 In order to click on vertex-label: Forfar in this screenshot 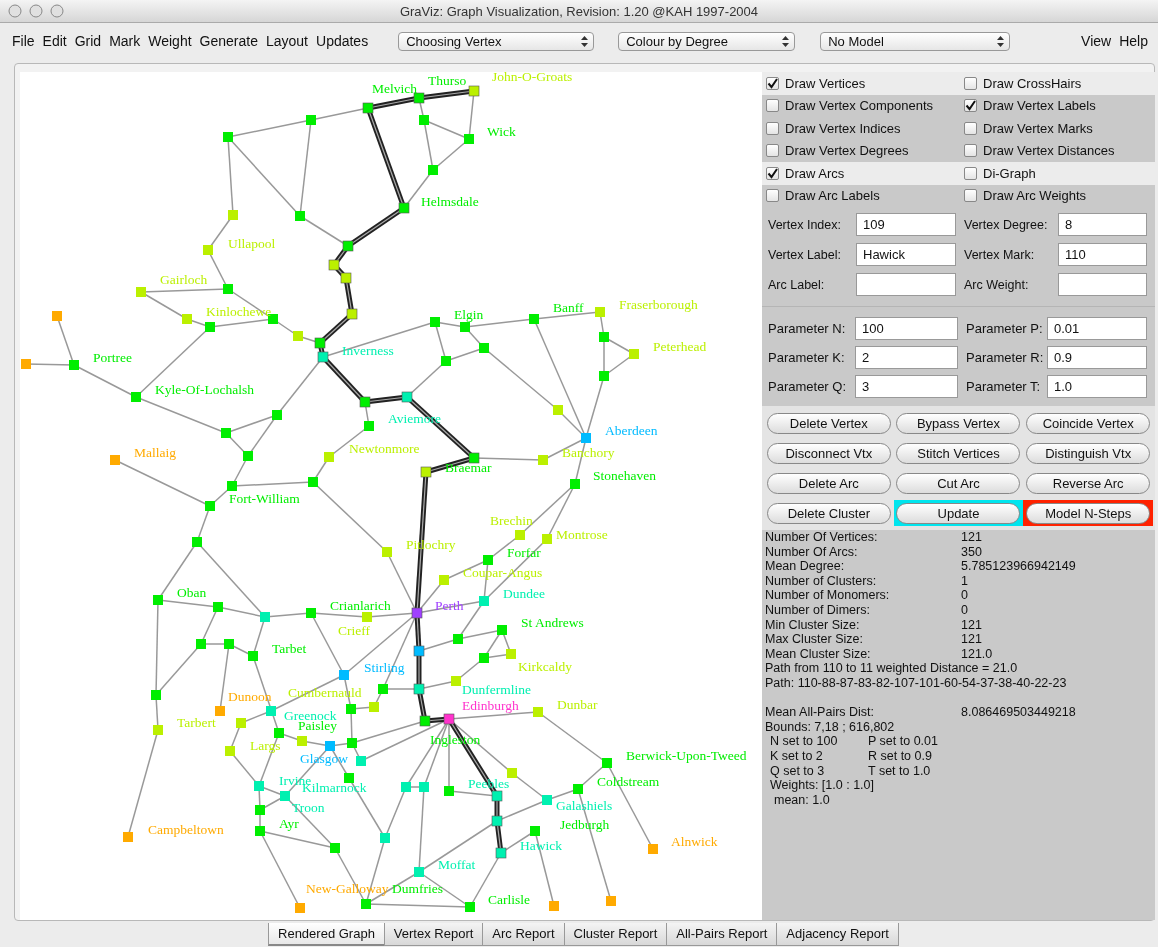, I will do `click(524, 553)`.